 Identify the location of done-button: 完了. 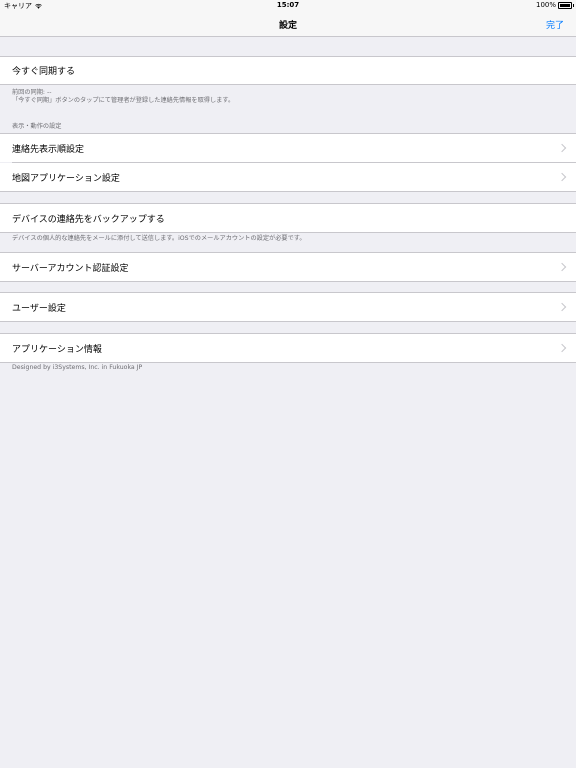
(555, 24).